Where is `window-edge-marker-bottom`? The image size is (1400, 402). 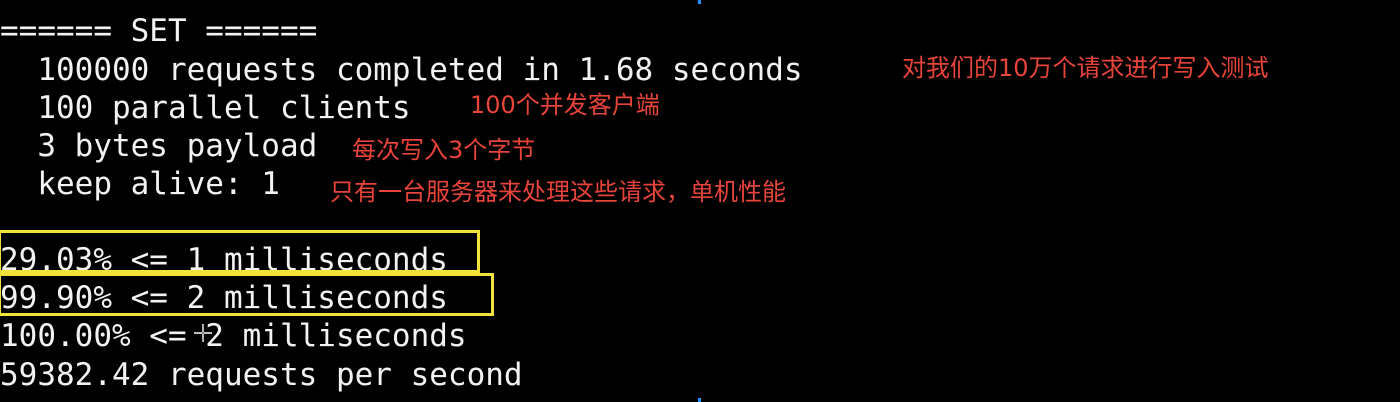 window-edge-marker-bottom is located at coordinates (699, 400).